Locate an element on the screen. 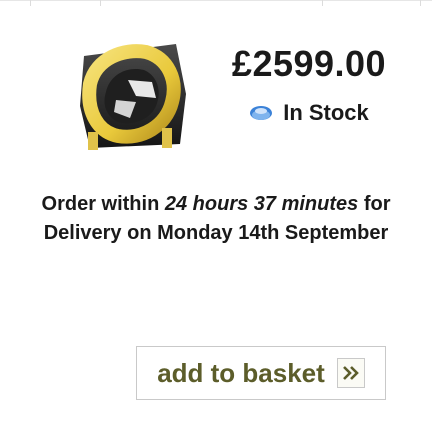 The height and width of the screenshot is (448, 432). product-thumbnail is located at coordinates (133, 94).